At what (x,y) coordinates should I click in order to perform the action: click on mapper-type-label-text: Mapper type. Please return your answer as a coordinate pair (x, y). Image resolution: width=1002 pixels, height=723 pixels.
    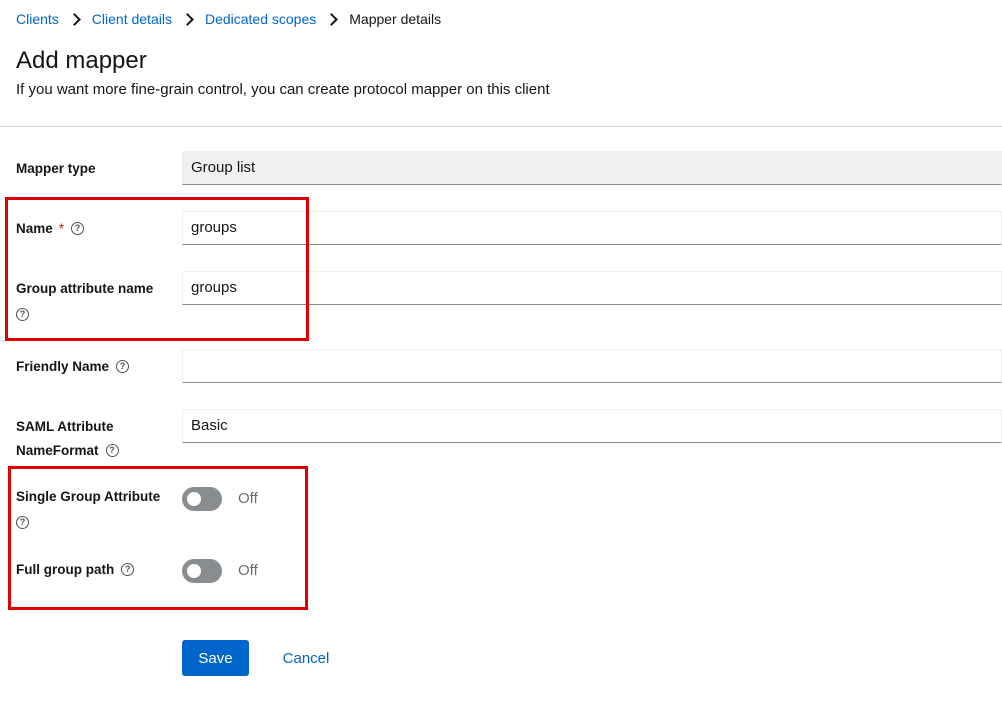
    Looking at the image, I should click on (56, 168).